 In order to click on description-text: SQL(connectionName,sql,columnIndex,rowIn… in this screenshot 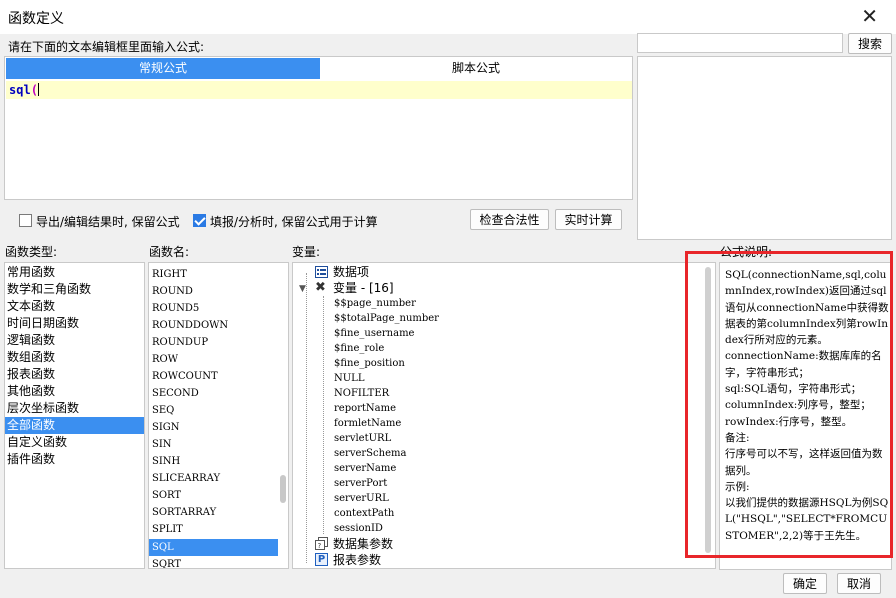, I will do `click(807, 405)`.